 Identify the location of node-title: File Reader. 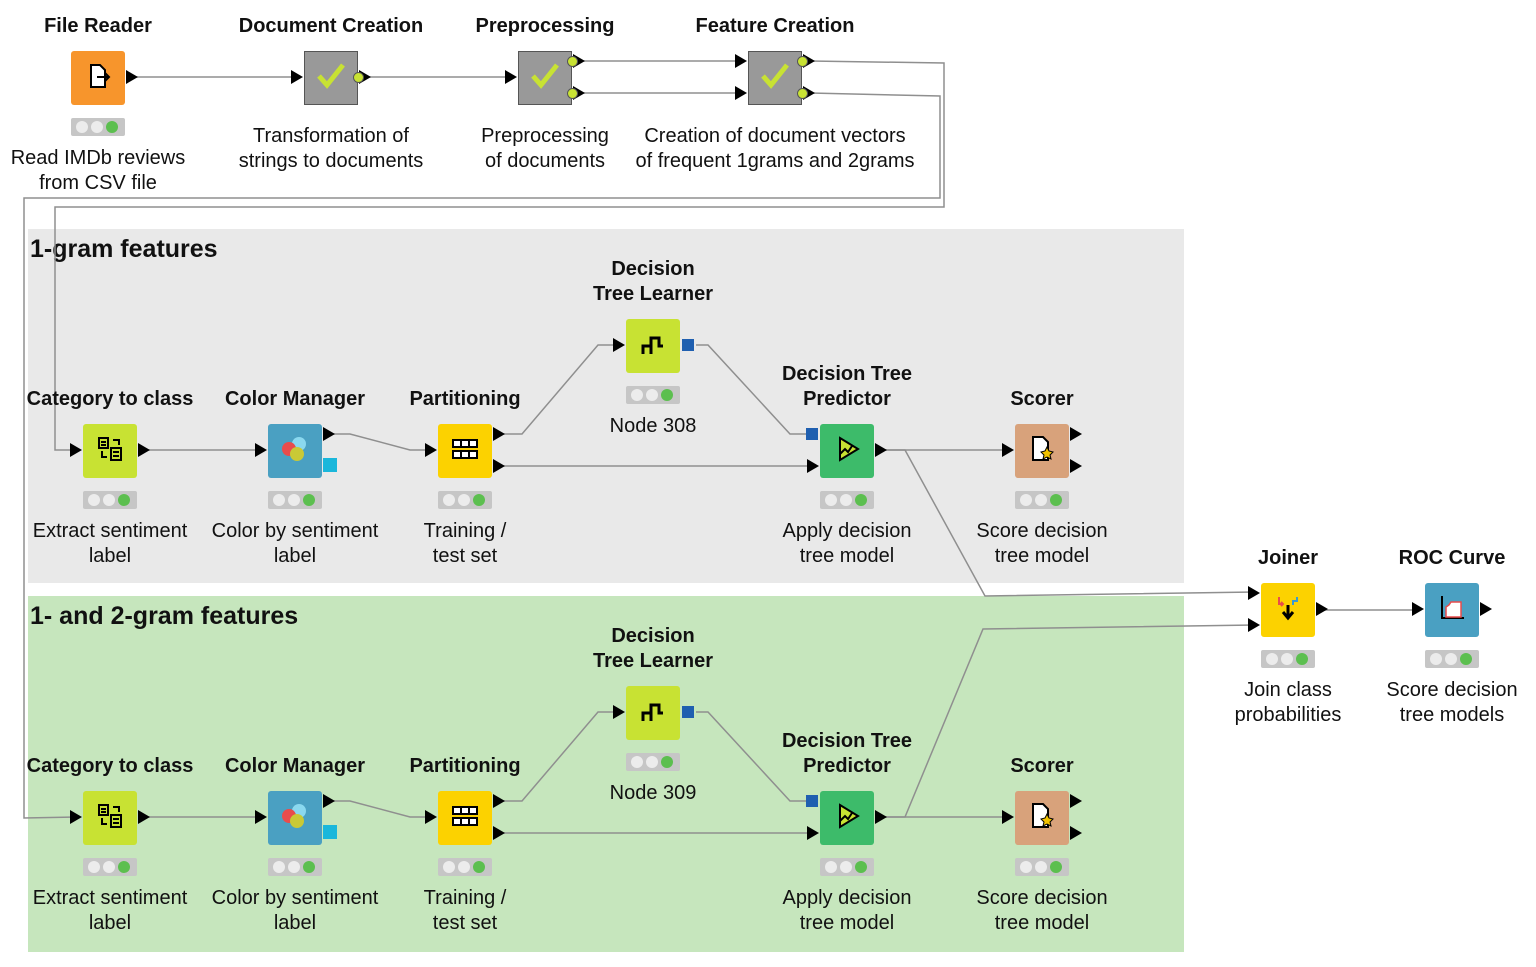
(98, 26).